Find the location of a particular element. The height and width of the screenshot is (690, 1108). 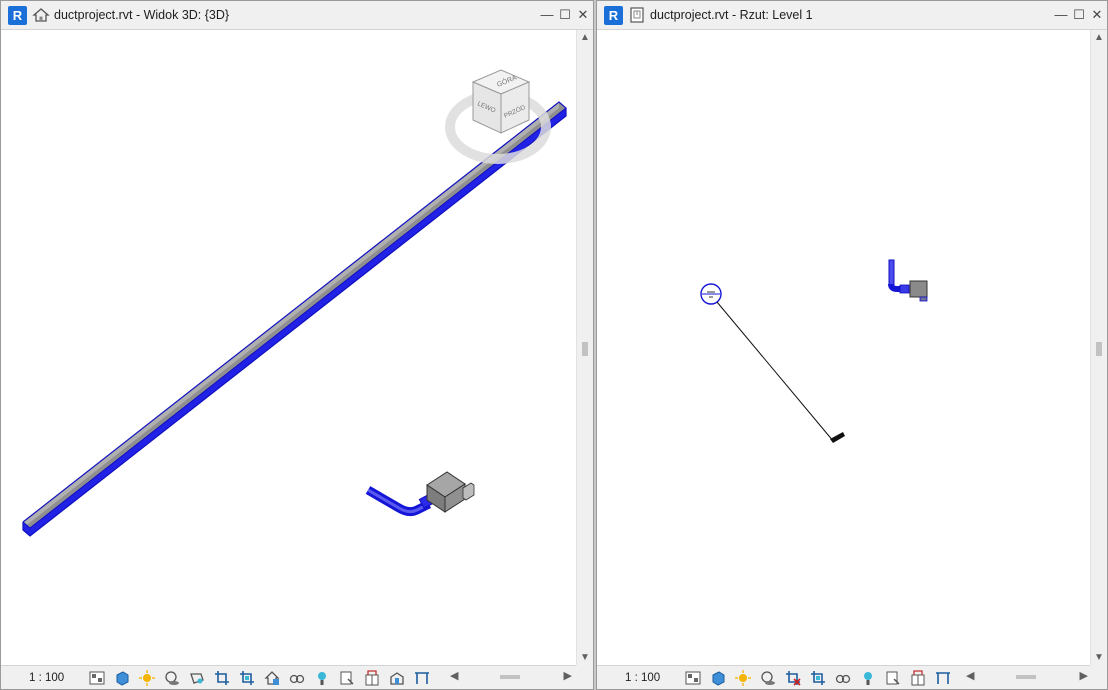

view-title: ductproject.rvt - Rzut: Level 1 is located at coordinates (731, 15).